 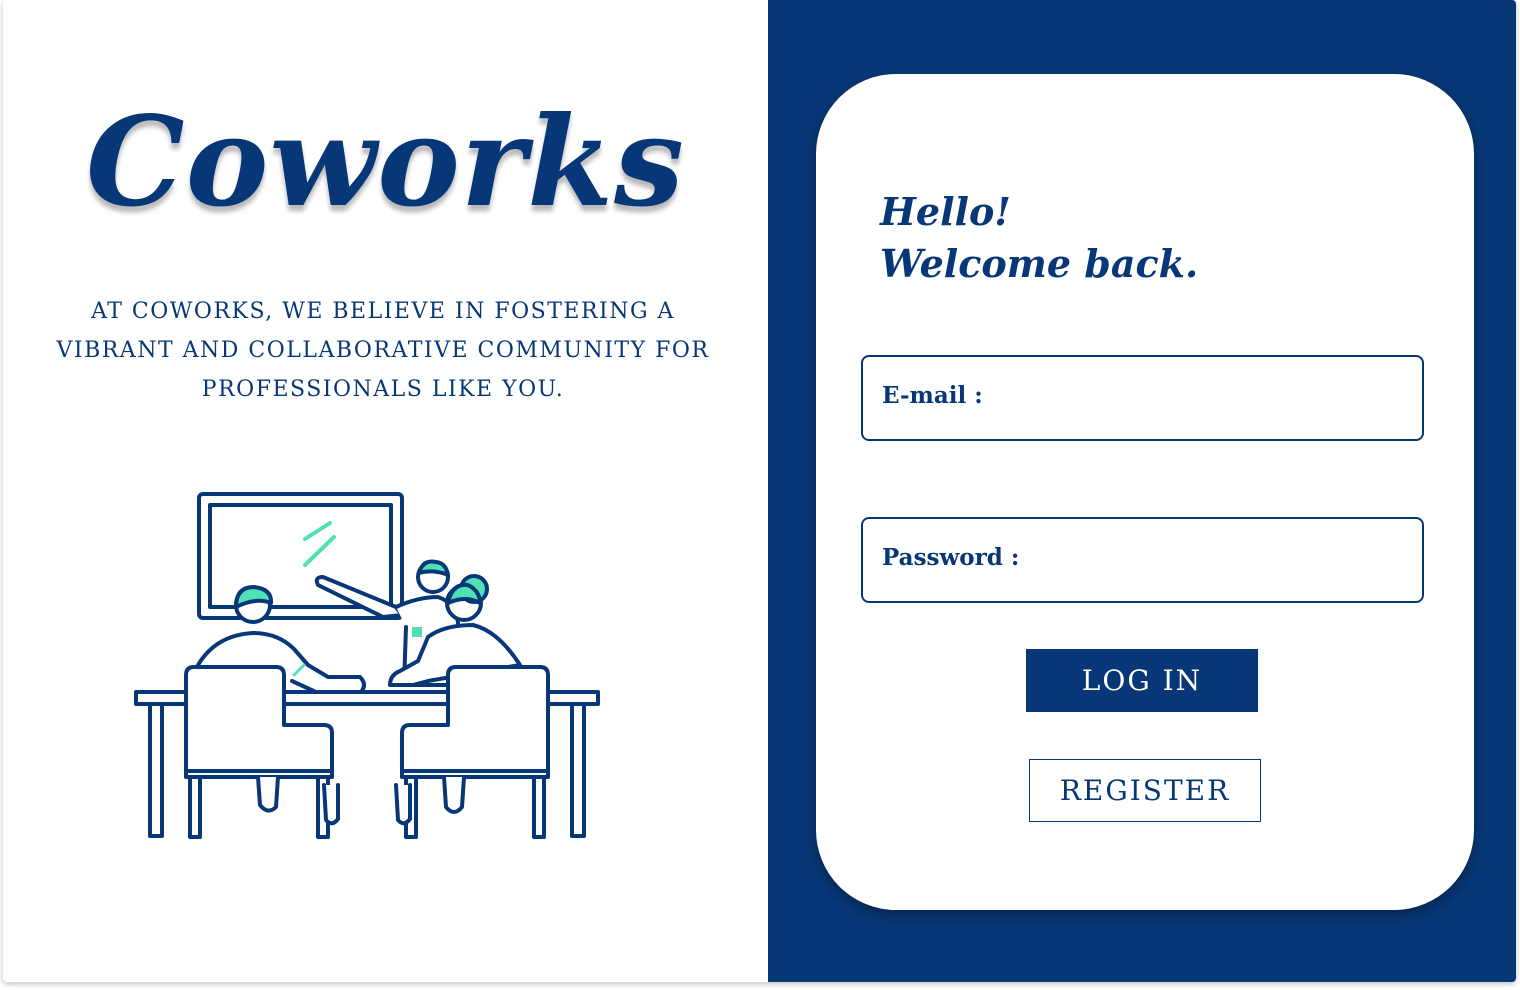 What do you see at coordinates (385, 162) in the screenshot?
I see `brand-logo: Coworks` at bounding box center [385, 162].